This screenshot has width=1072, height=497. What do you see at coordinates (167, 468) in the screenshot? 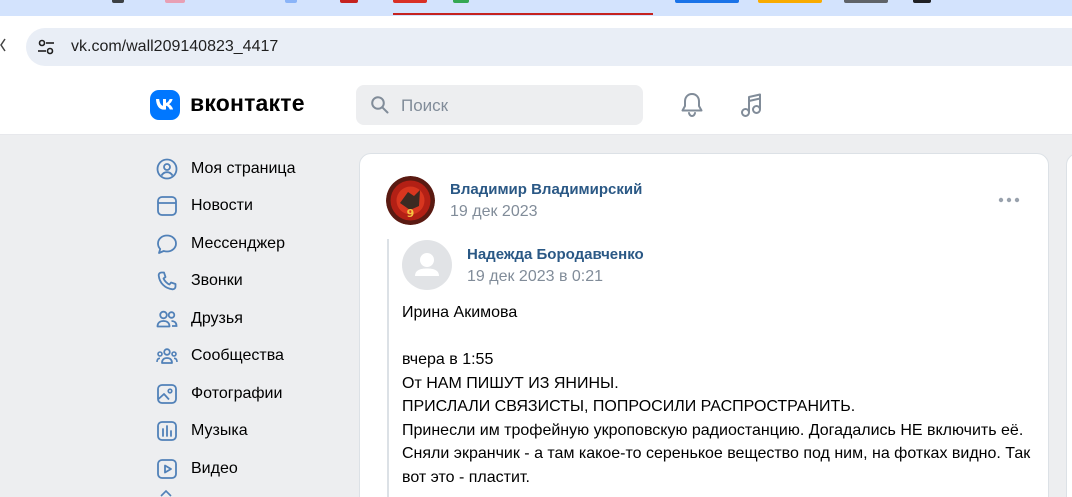
I see `video-play-icon` at bounding box center [167, 468].